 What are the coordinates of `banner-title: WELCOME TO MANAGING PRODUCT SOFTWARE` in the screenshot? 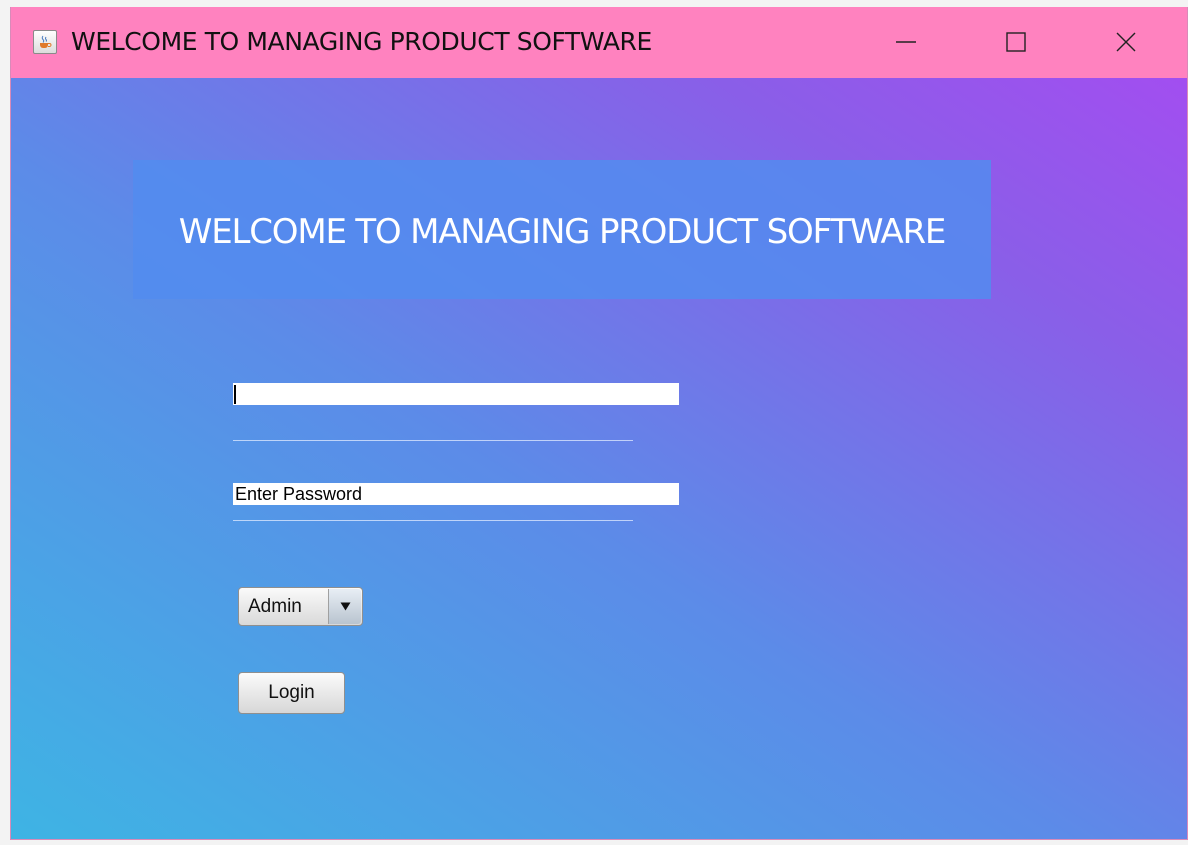 It's located at (562, 232).